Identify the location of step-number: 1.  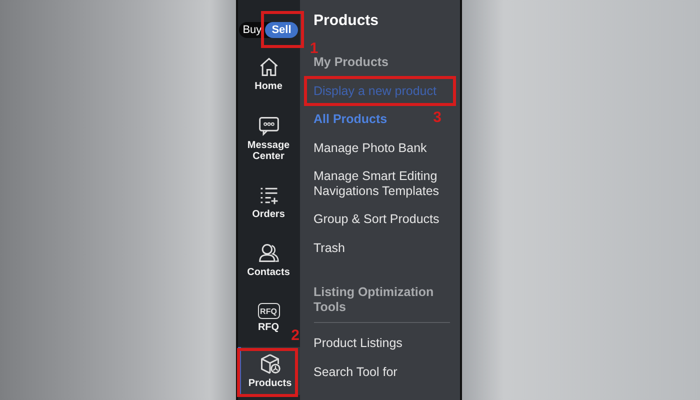
(314, 48).